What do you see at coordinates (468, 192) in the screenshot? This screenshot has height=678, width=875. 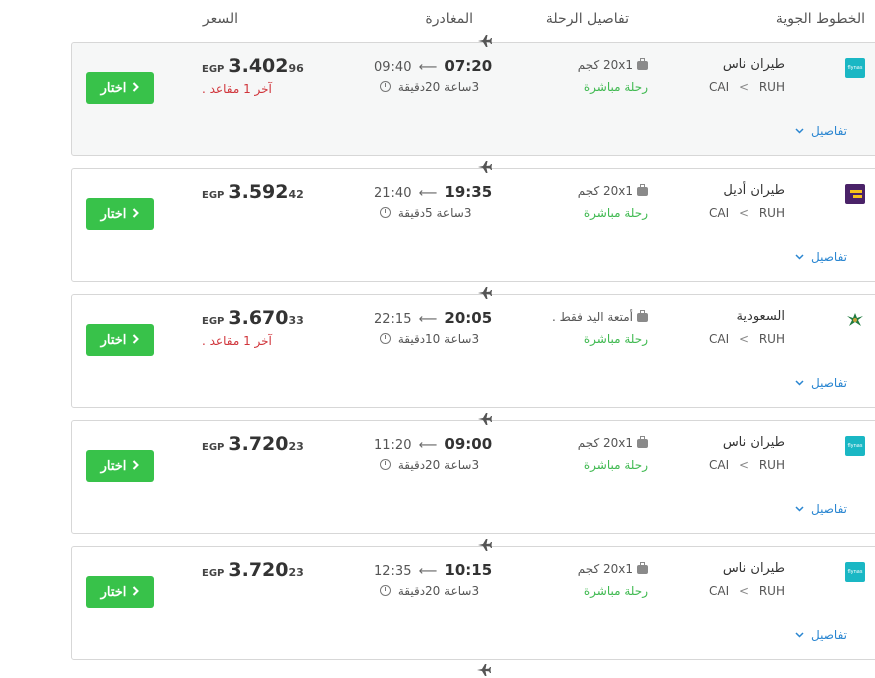 I see `departure-time: 19:35` at bounding box center [468, 192].